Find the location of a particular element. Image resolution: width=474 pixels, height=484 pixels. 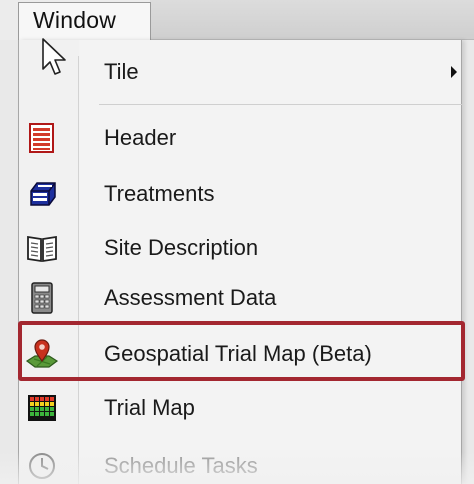

menu-item-treatments: Treatments is located at coordinates (241, 195).